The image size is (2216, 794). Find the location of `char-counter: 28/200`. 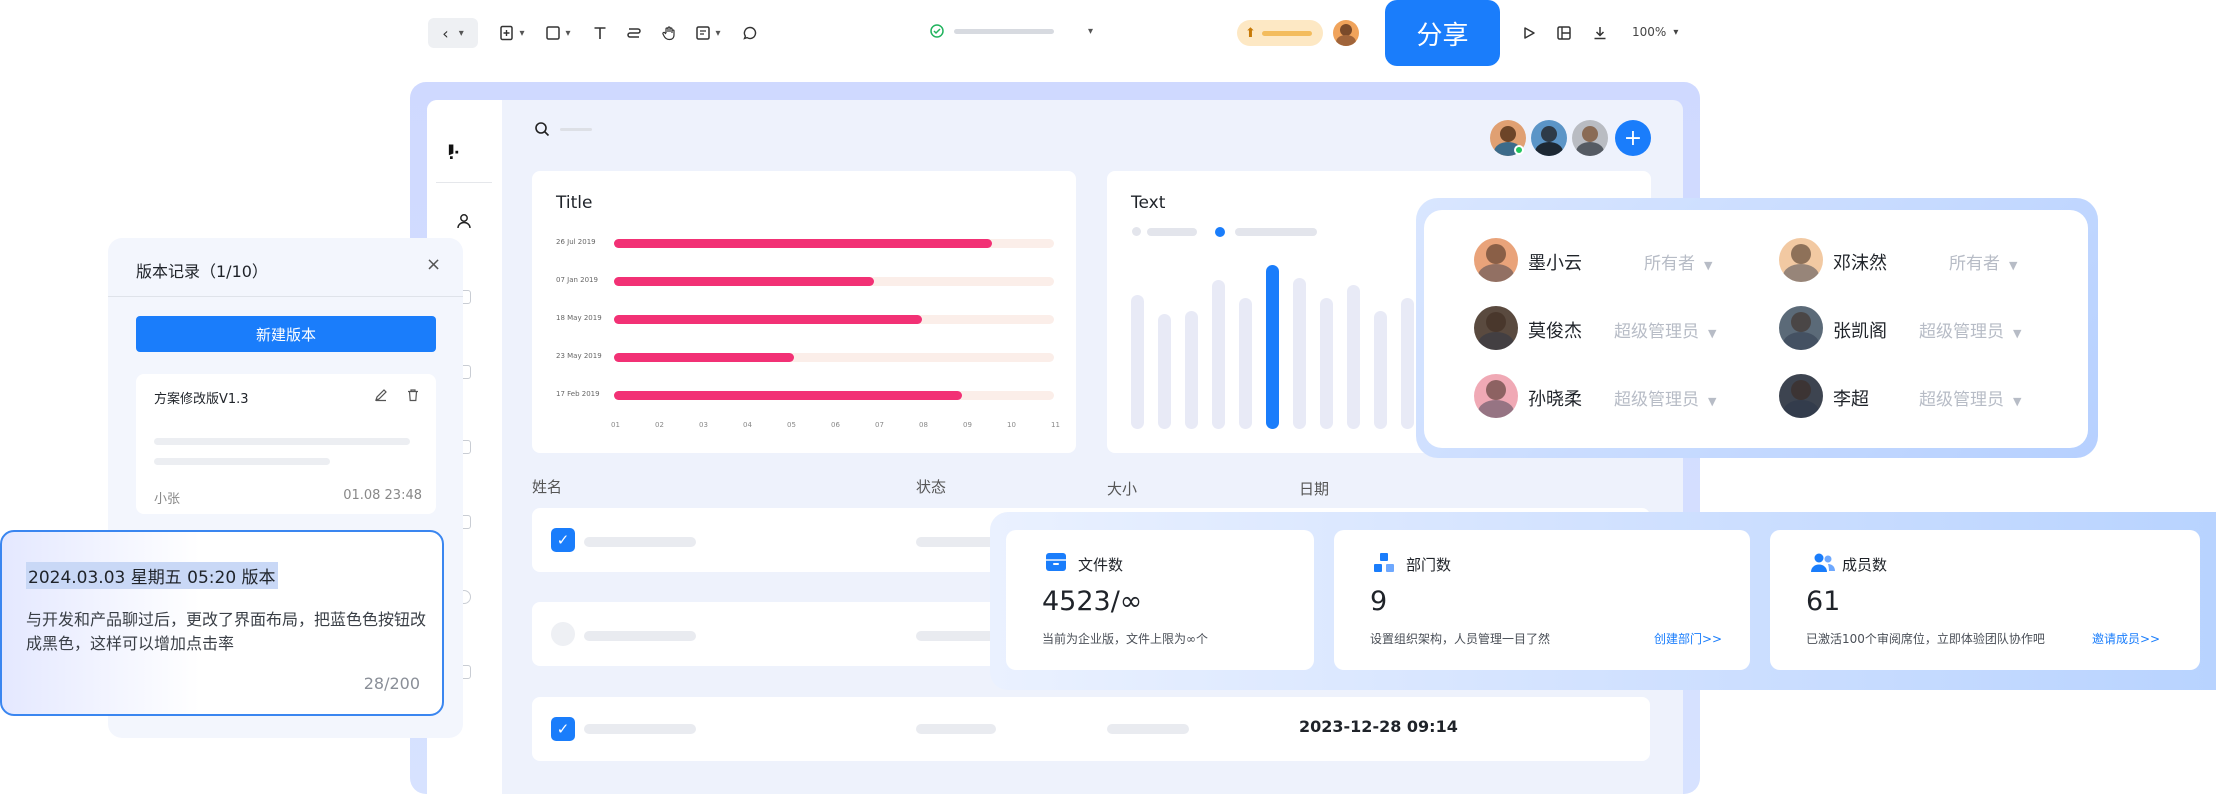

char-counter: 28/200 is located at coordinates (391, 683).